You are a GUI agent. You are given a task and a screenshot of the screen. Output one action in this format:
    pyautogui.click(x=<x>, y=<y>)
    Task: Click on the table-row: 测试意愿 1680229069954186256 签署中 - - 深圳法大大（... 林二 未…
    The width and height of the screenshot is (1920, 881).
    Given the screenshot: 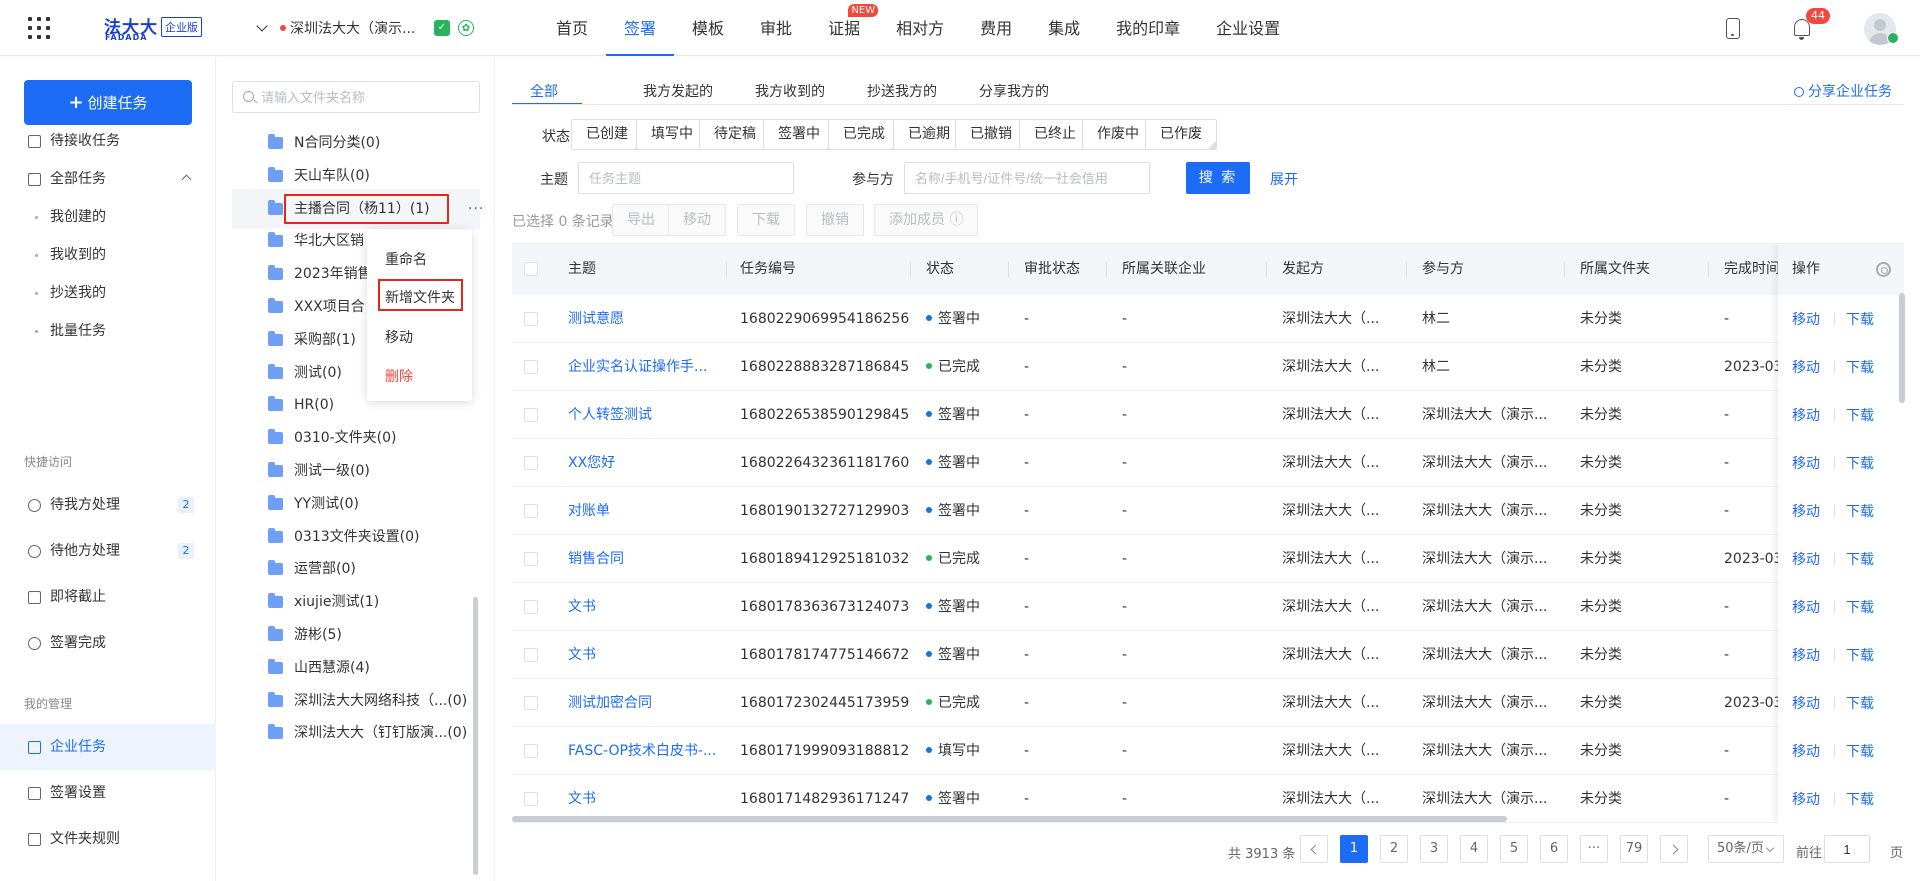 What is the action you would take?
    pyautogui.click(x=1208, y=319)
    